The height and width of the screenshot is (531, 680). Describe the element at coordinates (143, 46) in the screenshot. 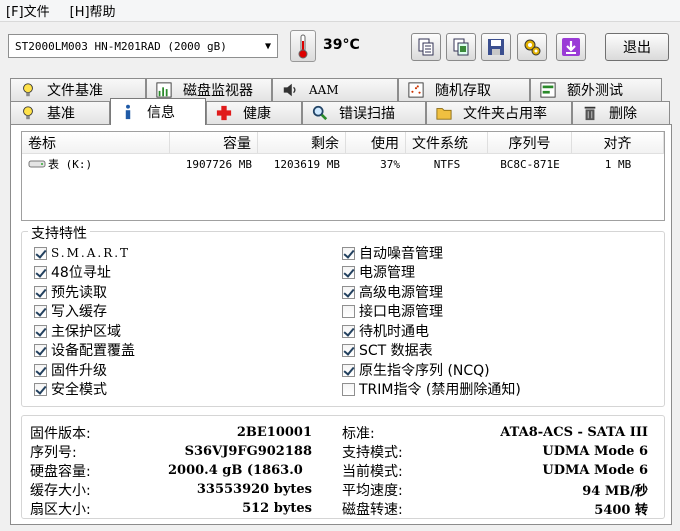

I see `disk-select: ST2000LM003 HN-M201RAD (2000 gB) ▼` at that location.